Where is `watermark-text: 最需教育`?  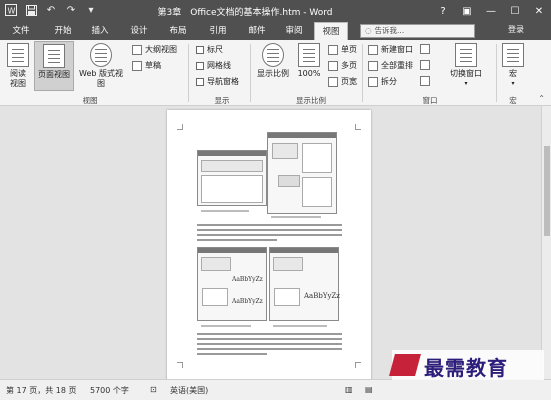 watermark-text: 最需教育 is located at coordinates (466, 368).